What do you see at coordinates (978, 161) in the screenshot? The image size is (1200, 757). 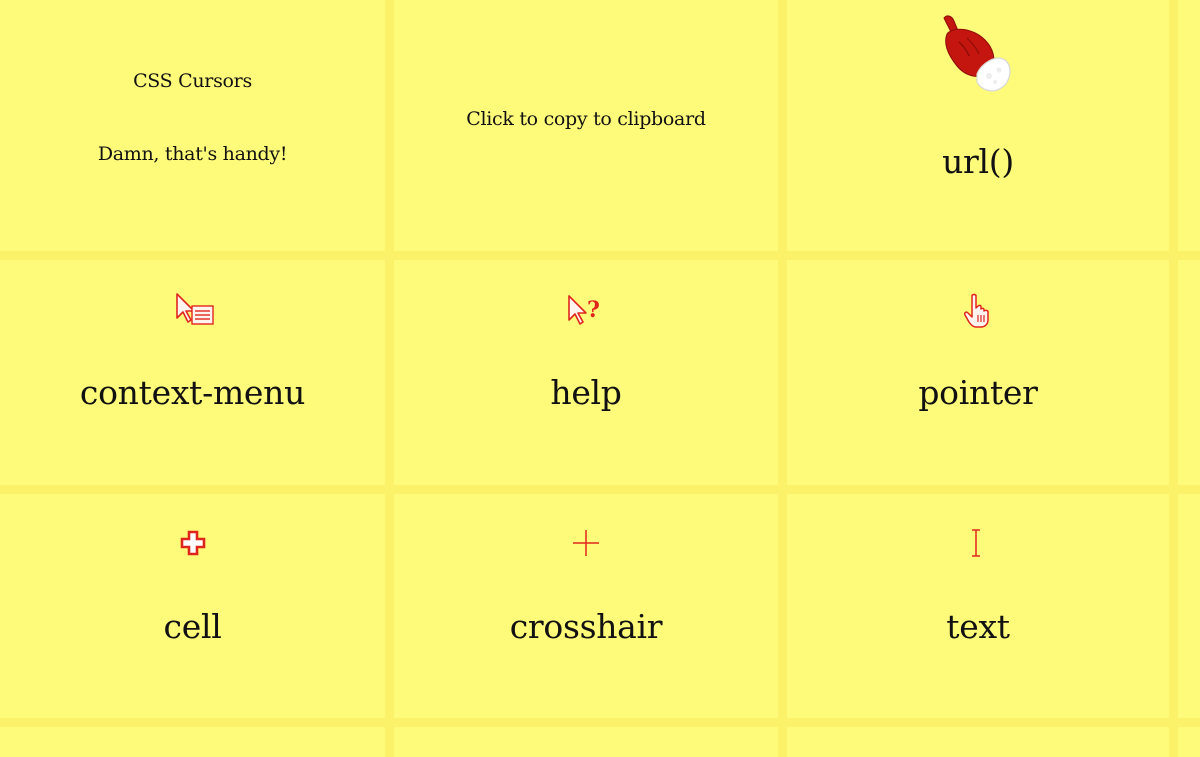 I see `cursor-label: url()` at bounding box center [978, 161].